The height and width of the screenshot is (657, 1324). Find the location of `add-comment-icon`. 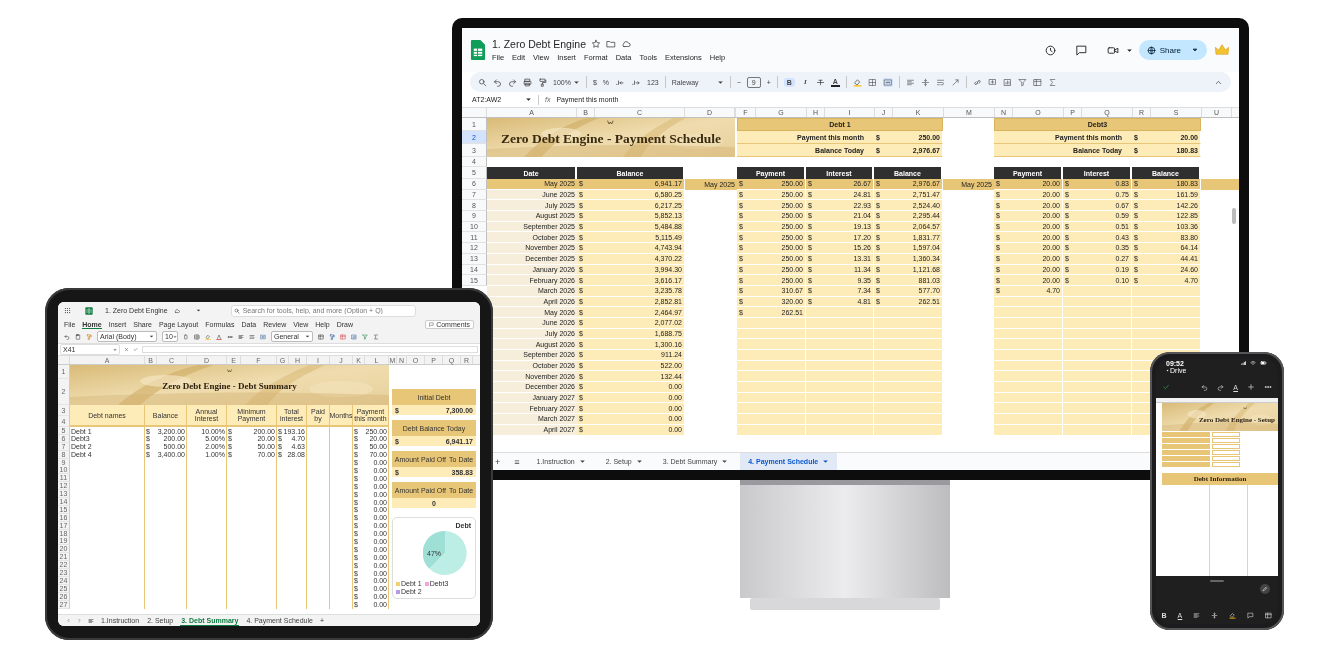

add-comment-icon is located at coordinates (992, 82).